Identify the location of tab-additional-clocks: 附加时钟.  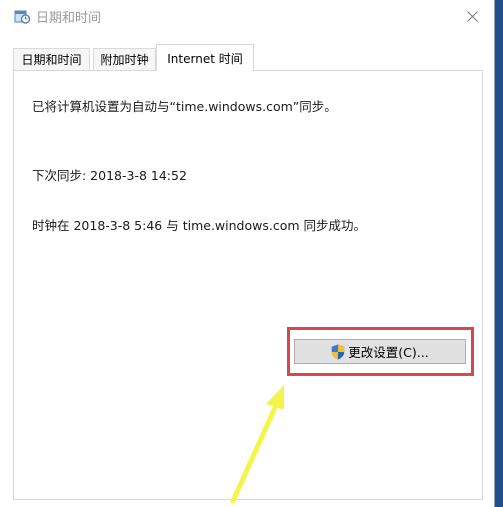
(124, 59).